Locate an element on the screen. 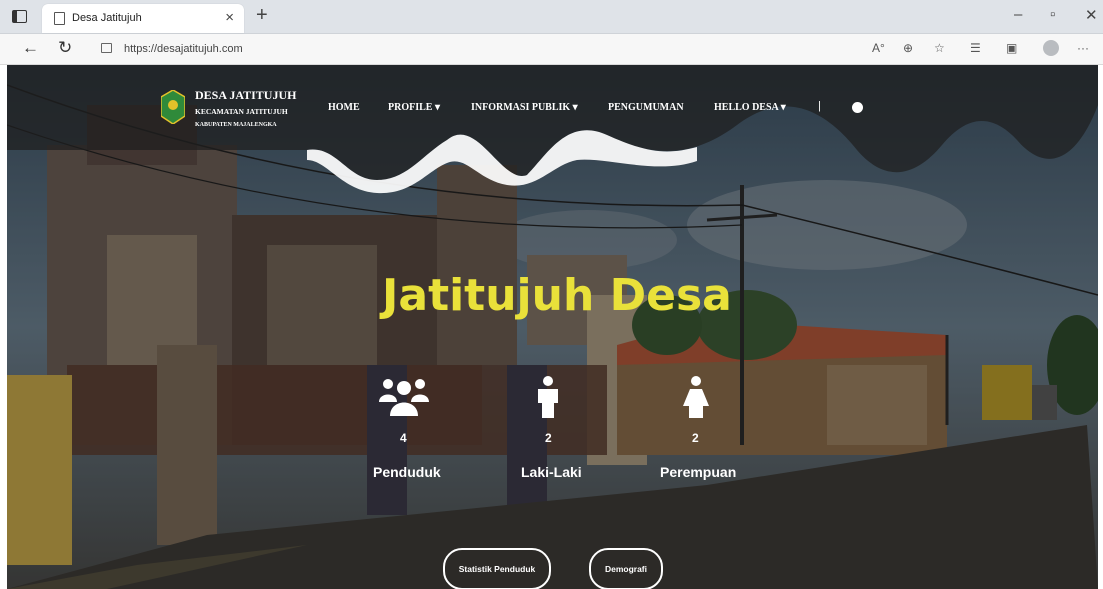 This screenshot has width=1103, height=589. url-field: https://desajatitujuh.com is located at coordinates (468, 49).